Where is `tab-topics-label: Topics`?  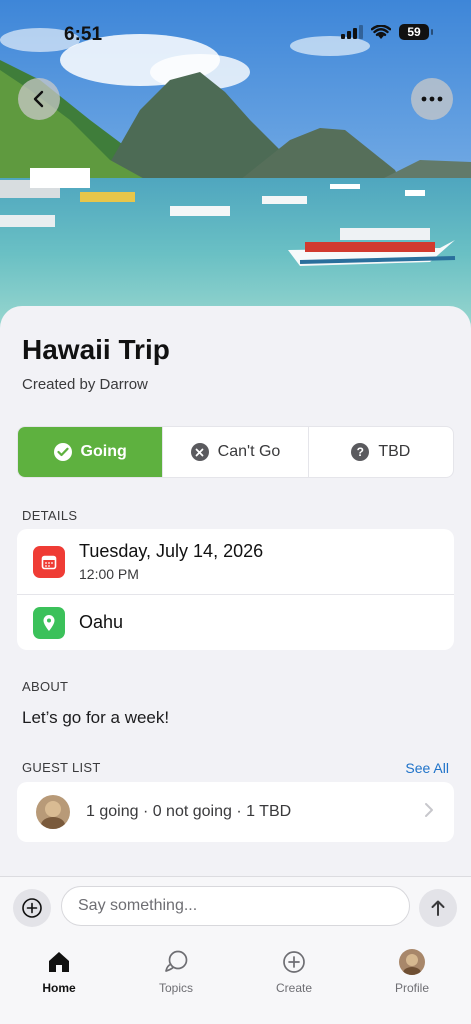 tab-topics-label: Topics is located at coordinates (175, 988).